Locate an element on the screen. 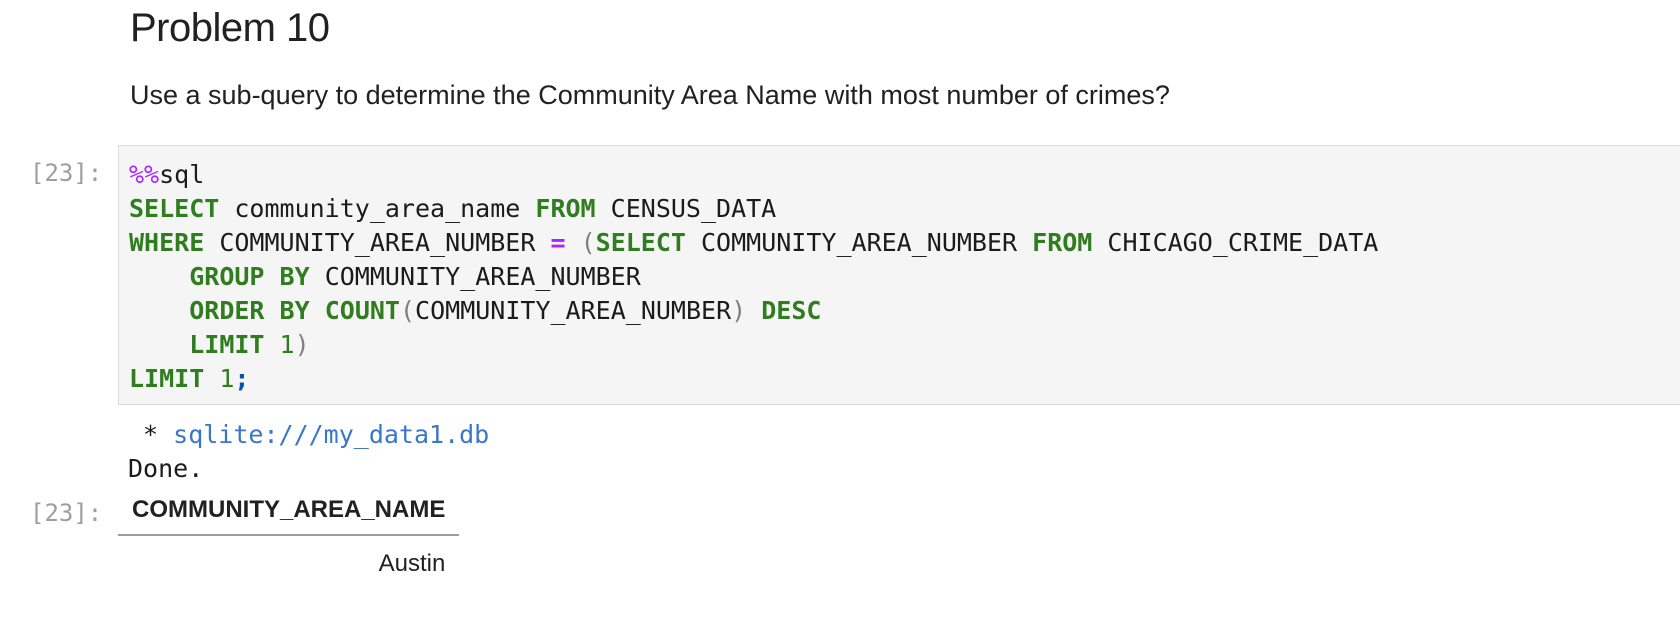 The width and height of the screenshot is (1680, 630). column-header: COMMUNITY_AREA_NAME is located at coordinates (289, 514).